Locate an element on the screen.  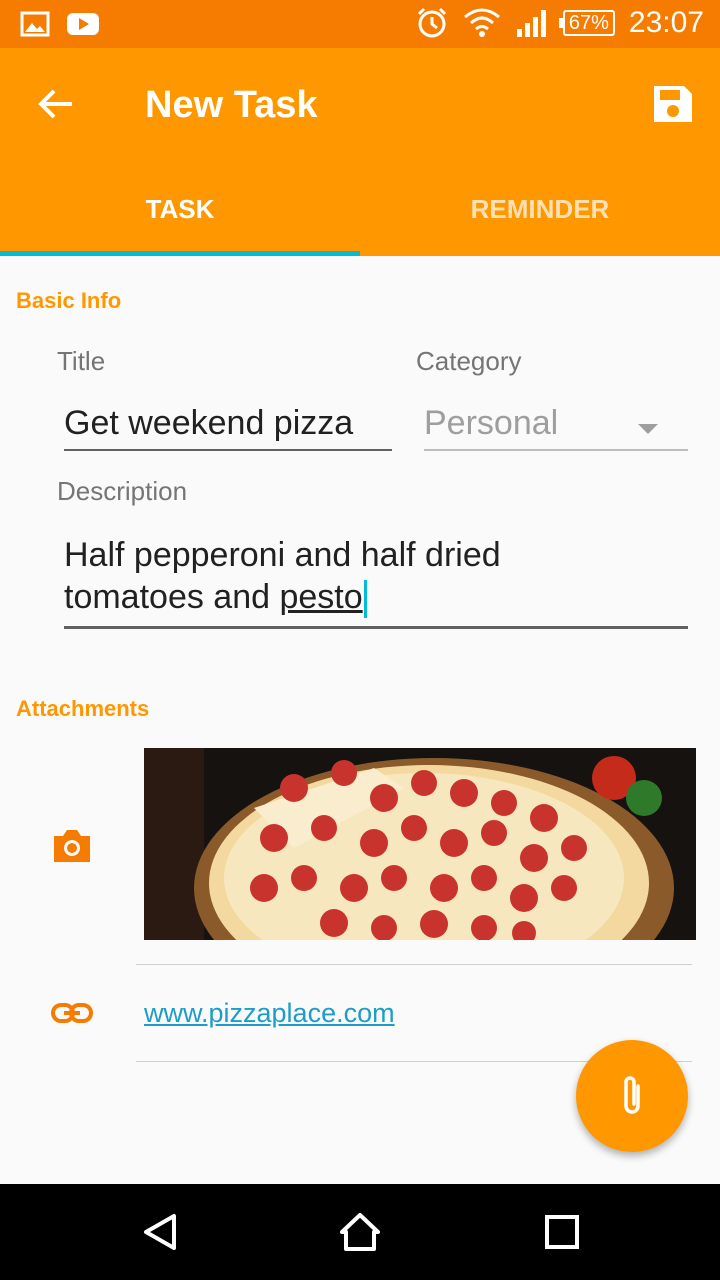
title-field: Get weekend pizza is located at coordinates (228, 427).